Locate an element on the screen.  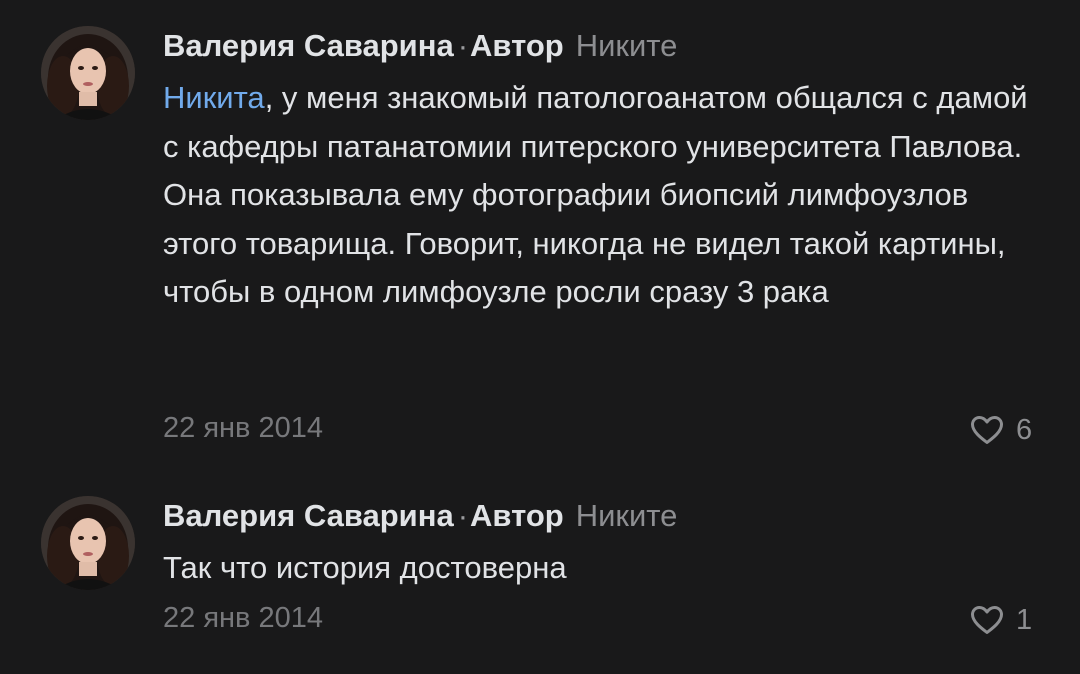
like-button: 1 is located at coordinates (1001, 620).